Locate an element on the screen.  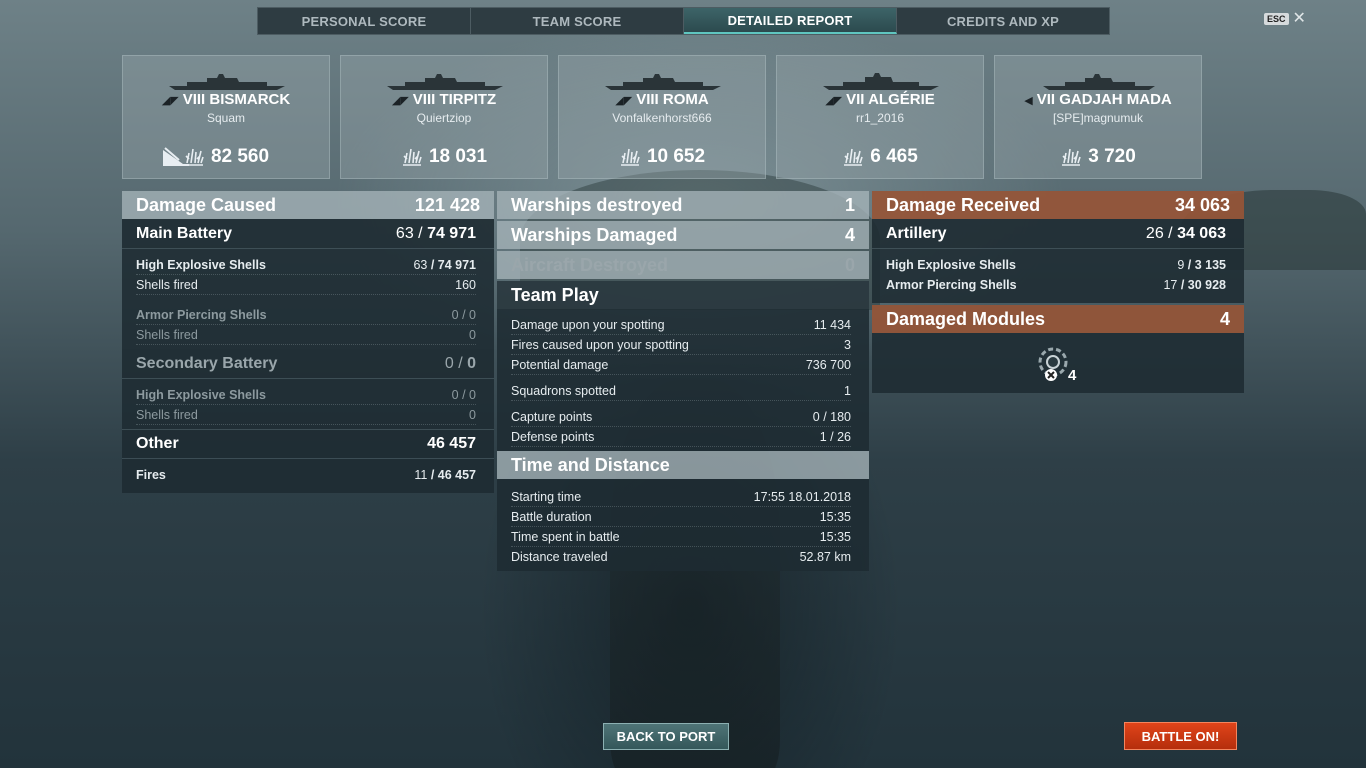
ap-received-row: Armor Piercing Shells 17 / 30 928 is located at coordinates (1056, 285).